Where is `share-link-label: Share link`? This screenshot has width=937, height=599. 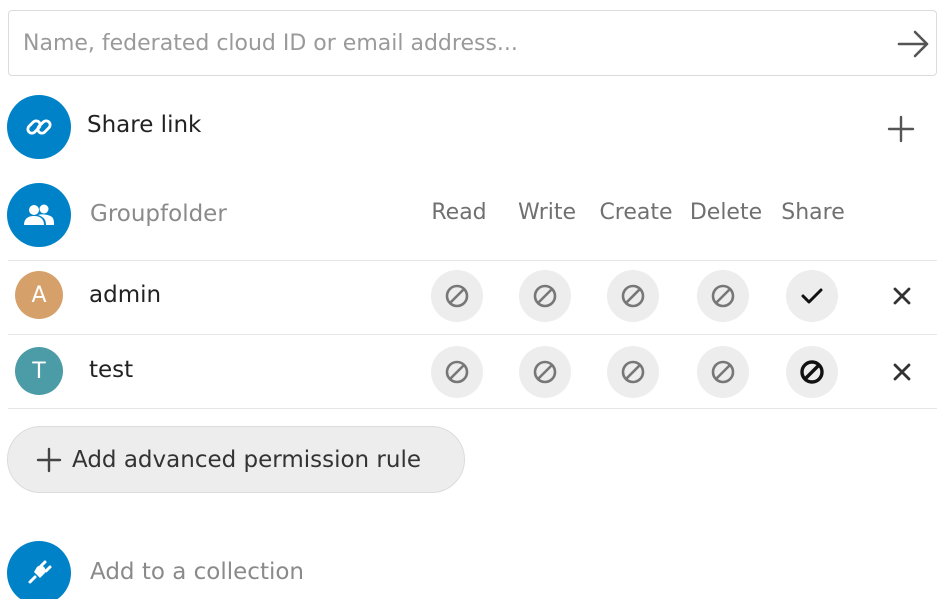 share-link-label: Share link is located at coordinates (144, 125).